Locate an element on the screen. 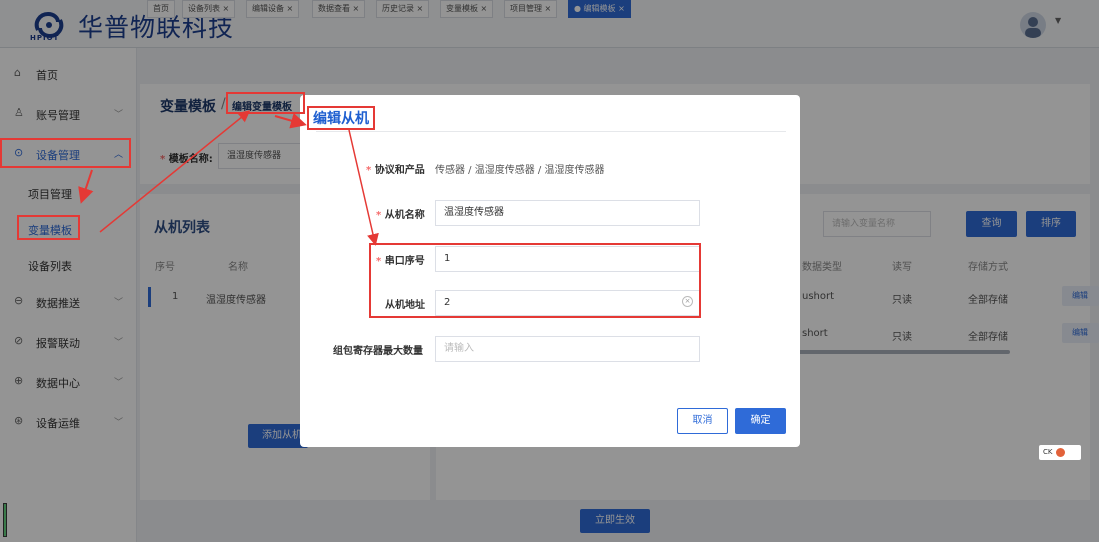  badge-text: CK is located at coordinates (1048, 452).